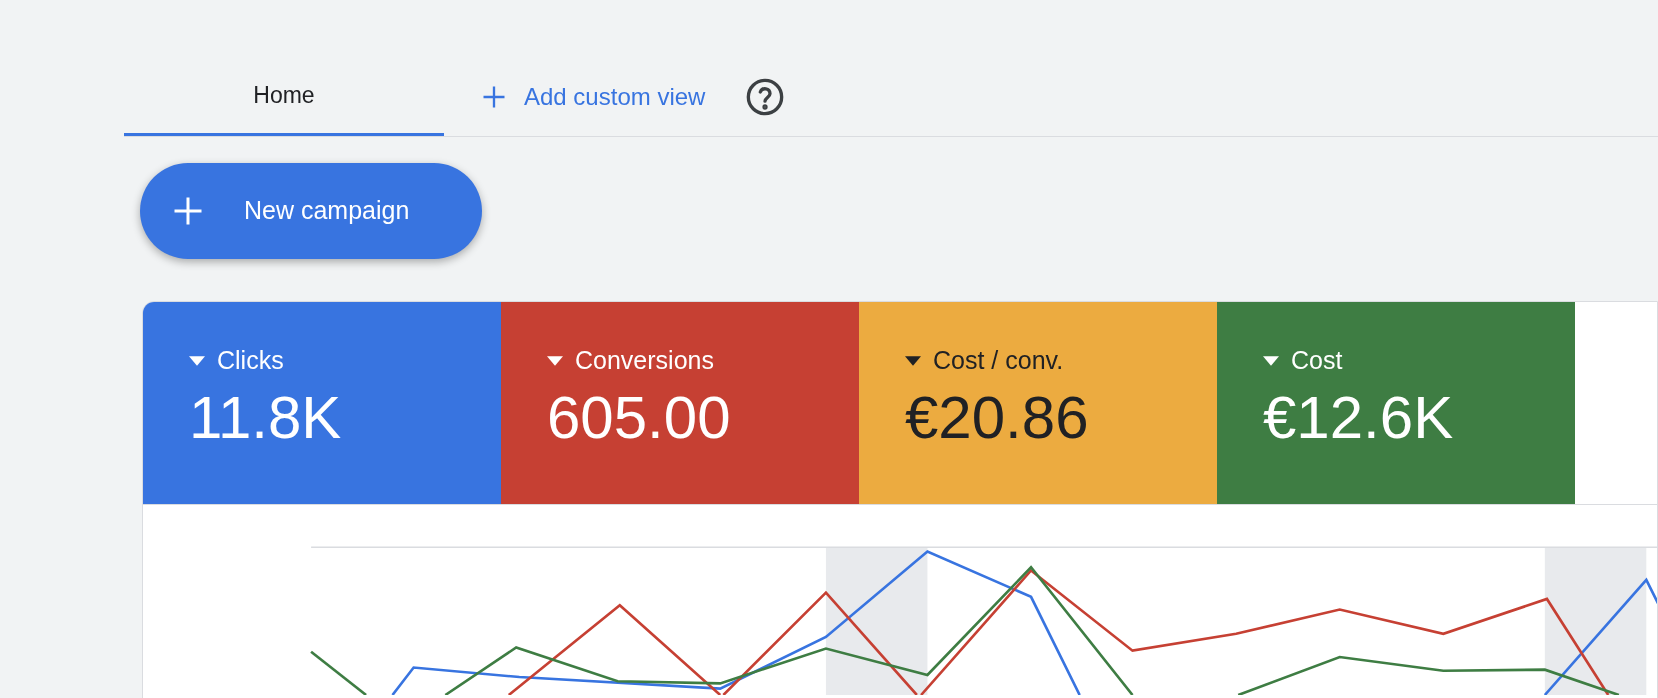 The width and height of the screenshot is (1658, 698). Describe the element at coordinates (284, 97) in the screenshot. I see `tab: Home` at that location.